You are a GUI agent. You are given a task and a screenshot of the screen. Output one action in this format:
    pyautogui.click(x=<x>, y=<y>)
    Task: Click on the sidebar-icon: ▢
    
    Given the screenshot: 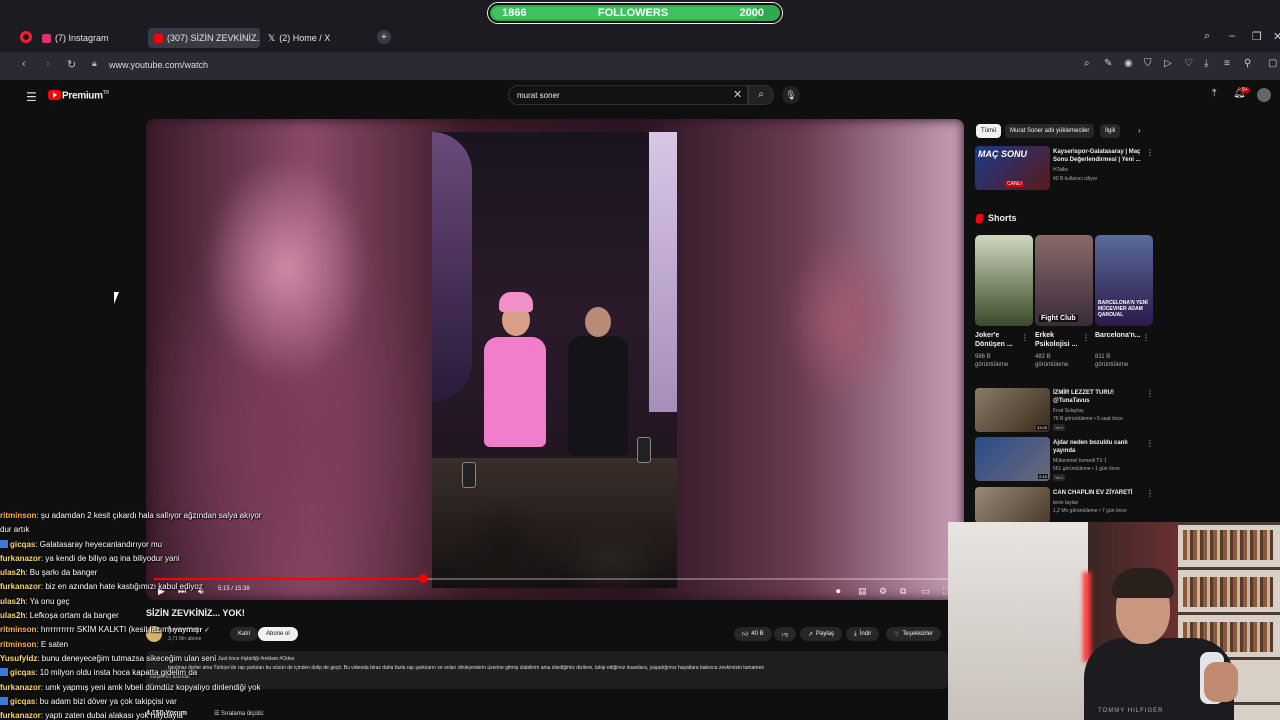 What is the action you would take?
    pyautogui.click(x=1272, y=63)
    